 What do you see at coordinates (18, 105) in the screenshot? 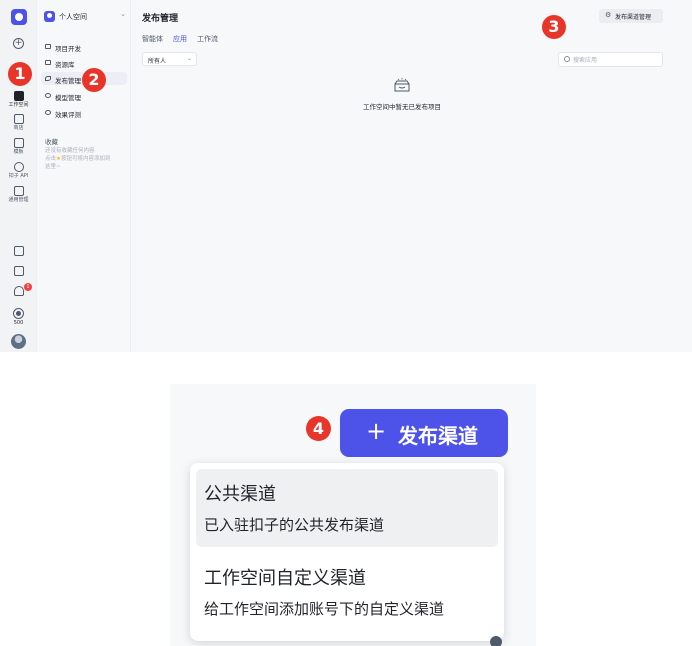
I see `rail-item-label: 工作空间` at bounding box center [18, 105].